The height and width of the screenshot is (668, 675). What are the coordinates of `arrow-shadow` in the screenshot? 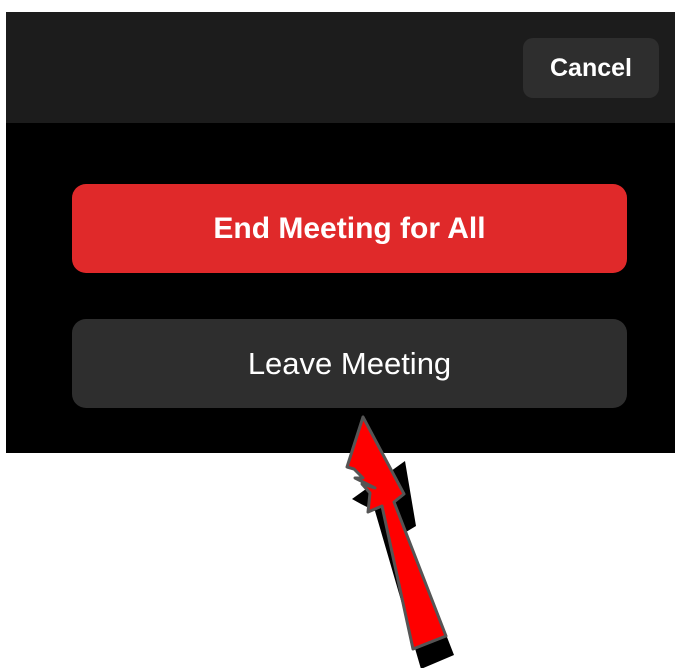 It's located at (403, 564).